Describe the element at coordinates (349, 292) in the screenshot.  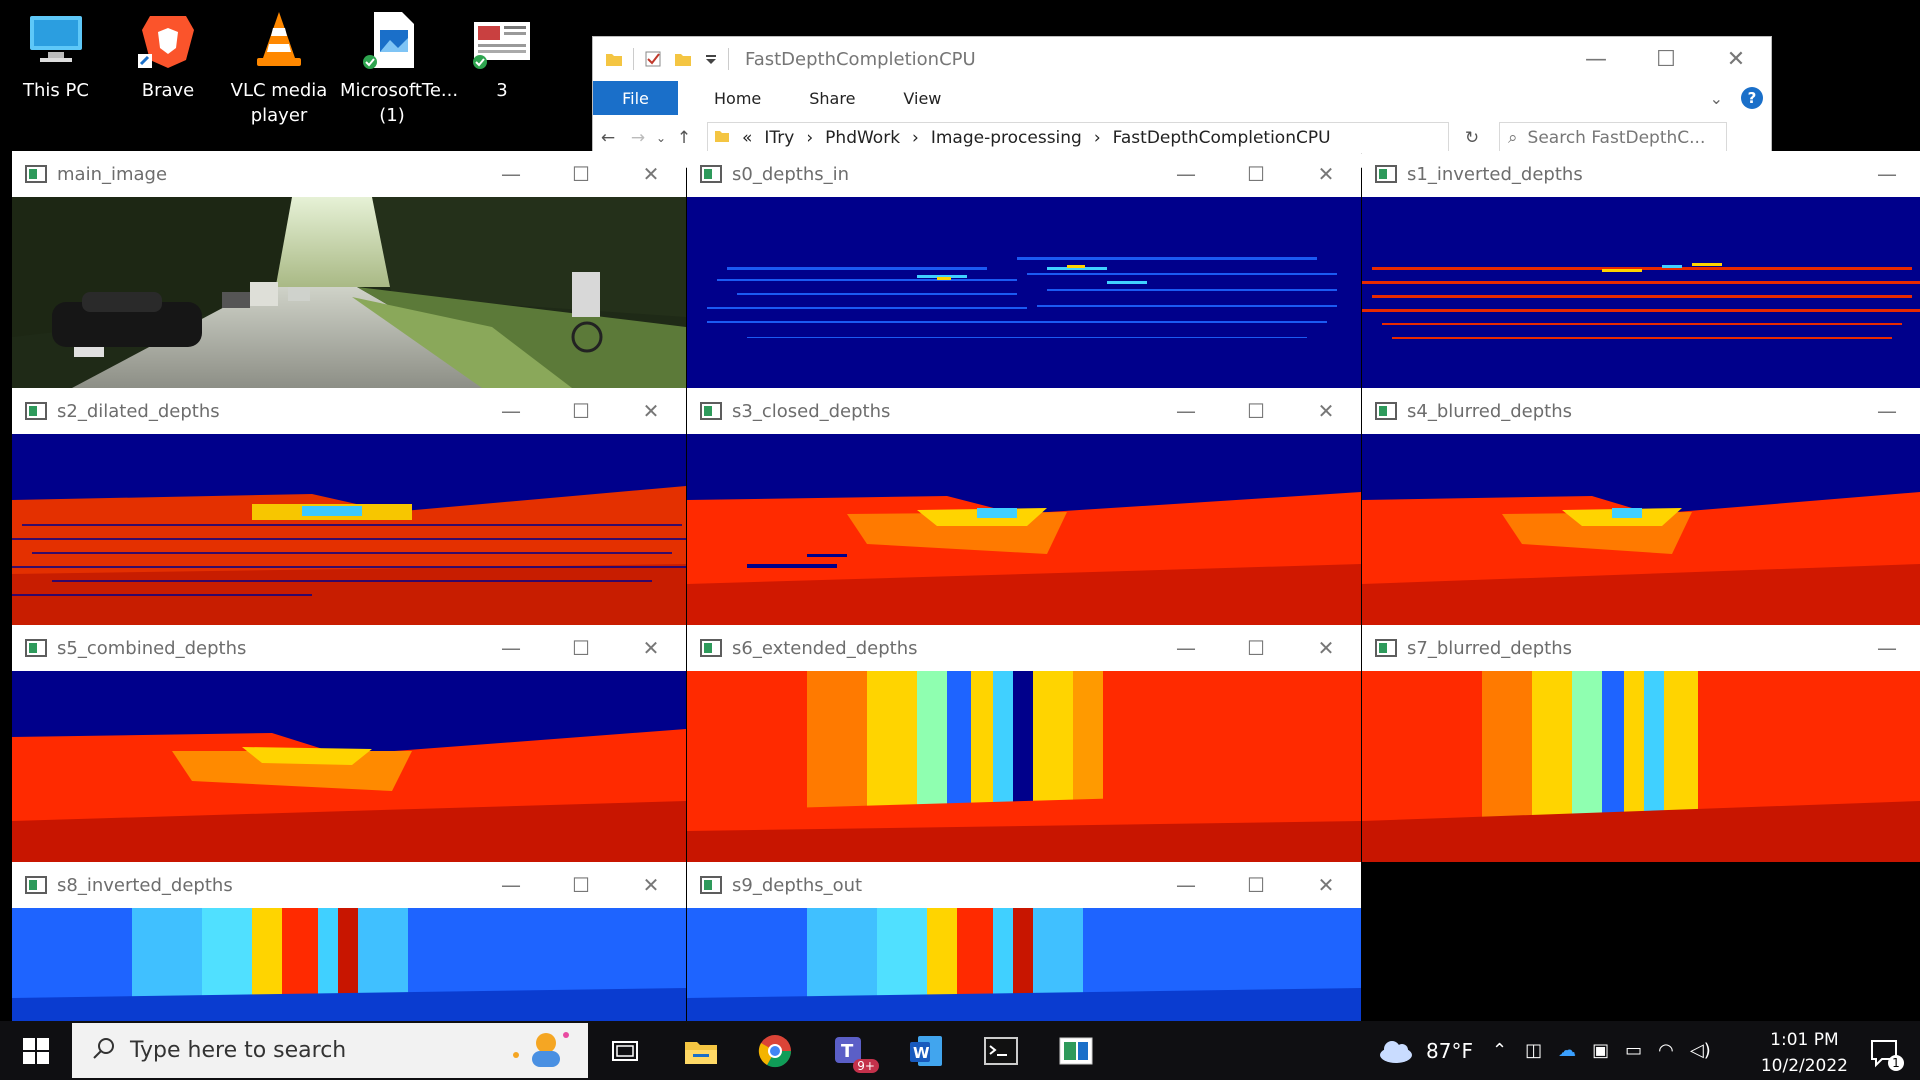
I see `main-image-canvas` at that location.